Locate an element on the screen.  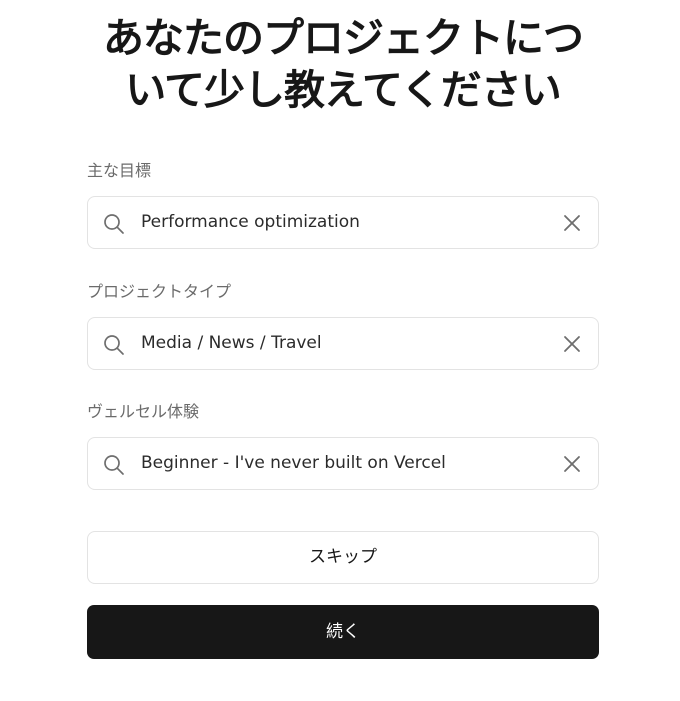
vercel-experience-label: ヴェルセル体験 is located at coordinates (143, 411).